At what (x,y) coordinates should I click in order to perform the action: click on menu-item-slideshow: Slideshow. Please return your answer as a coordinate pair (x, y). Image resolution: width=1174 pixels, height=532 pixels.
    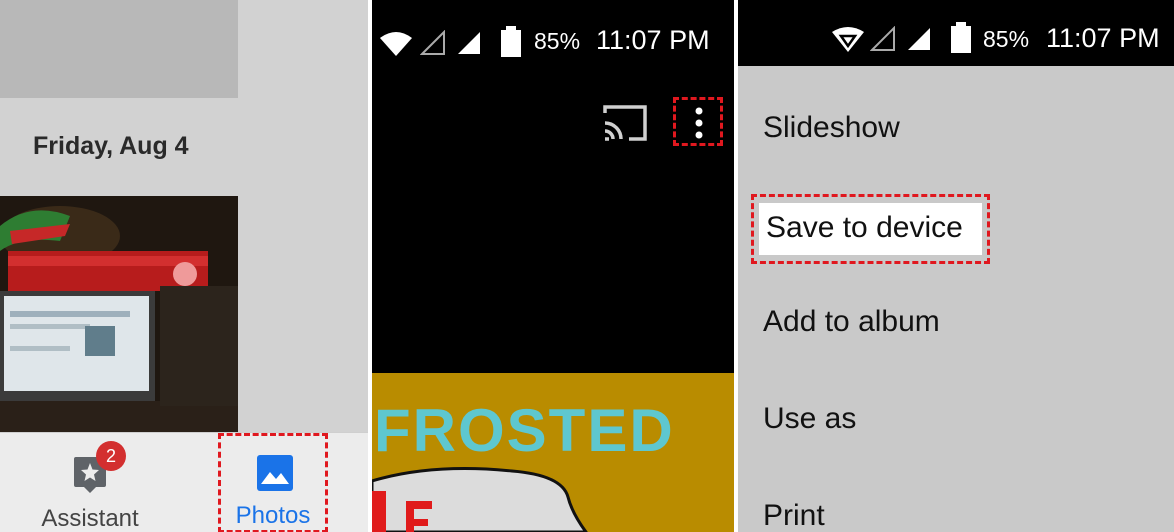
    Looking at the image, I should click on (831, 128).